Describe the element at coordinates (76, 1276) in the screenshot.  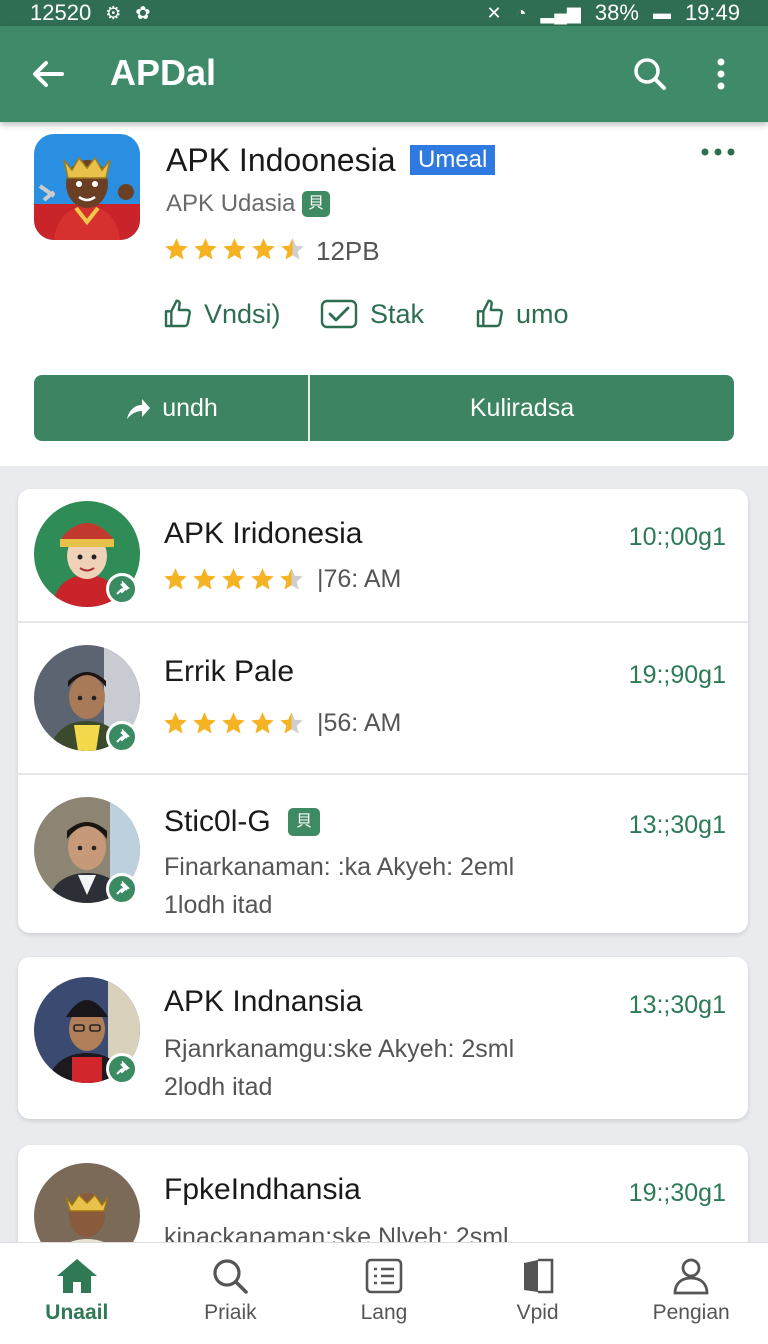
I see `home-icon` at that location.